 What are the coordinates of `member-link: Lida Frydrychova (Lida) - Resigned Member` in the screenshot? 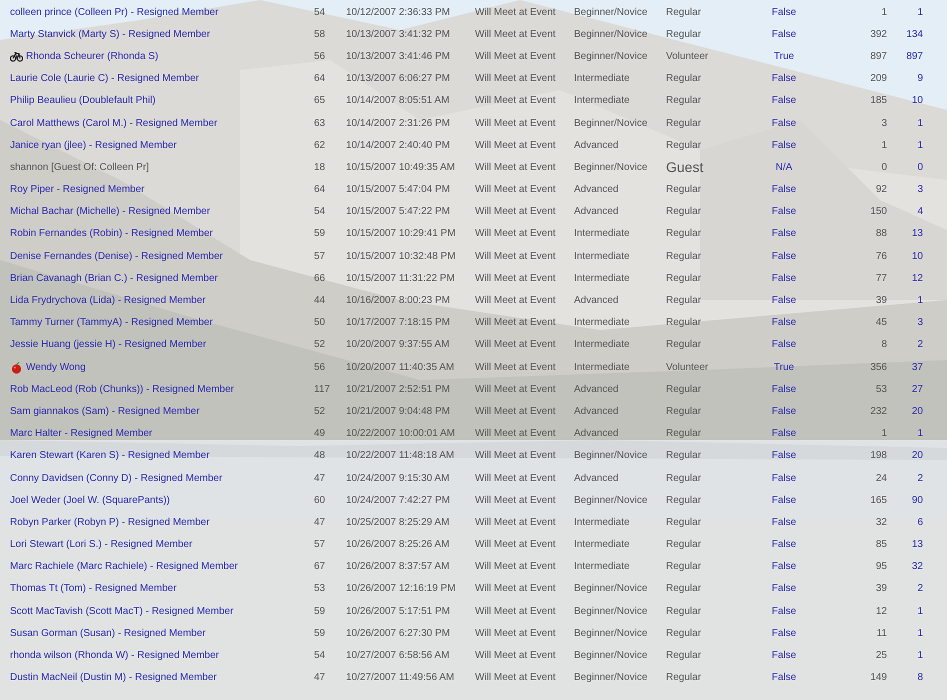 It's located at (108, 300).